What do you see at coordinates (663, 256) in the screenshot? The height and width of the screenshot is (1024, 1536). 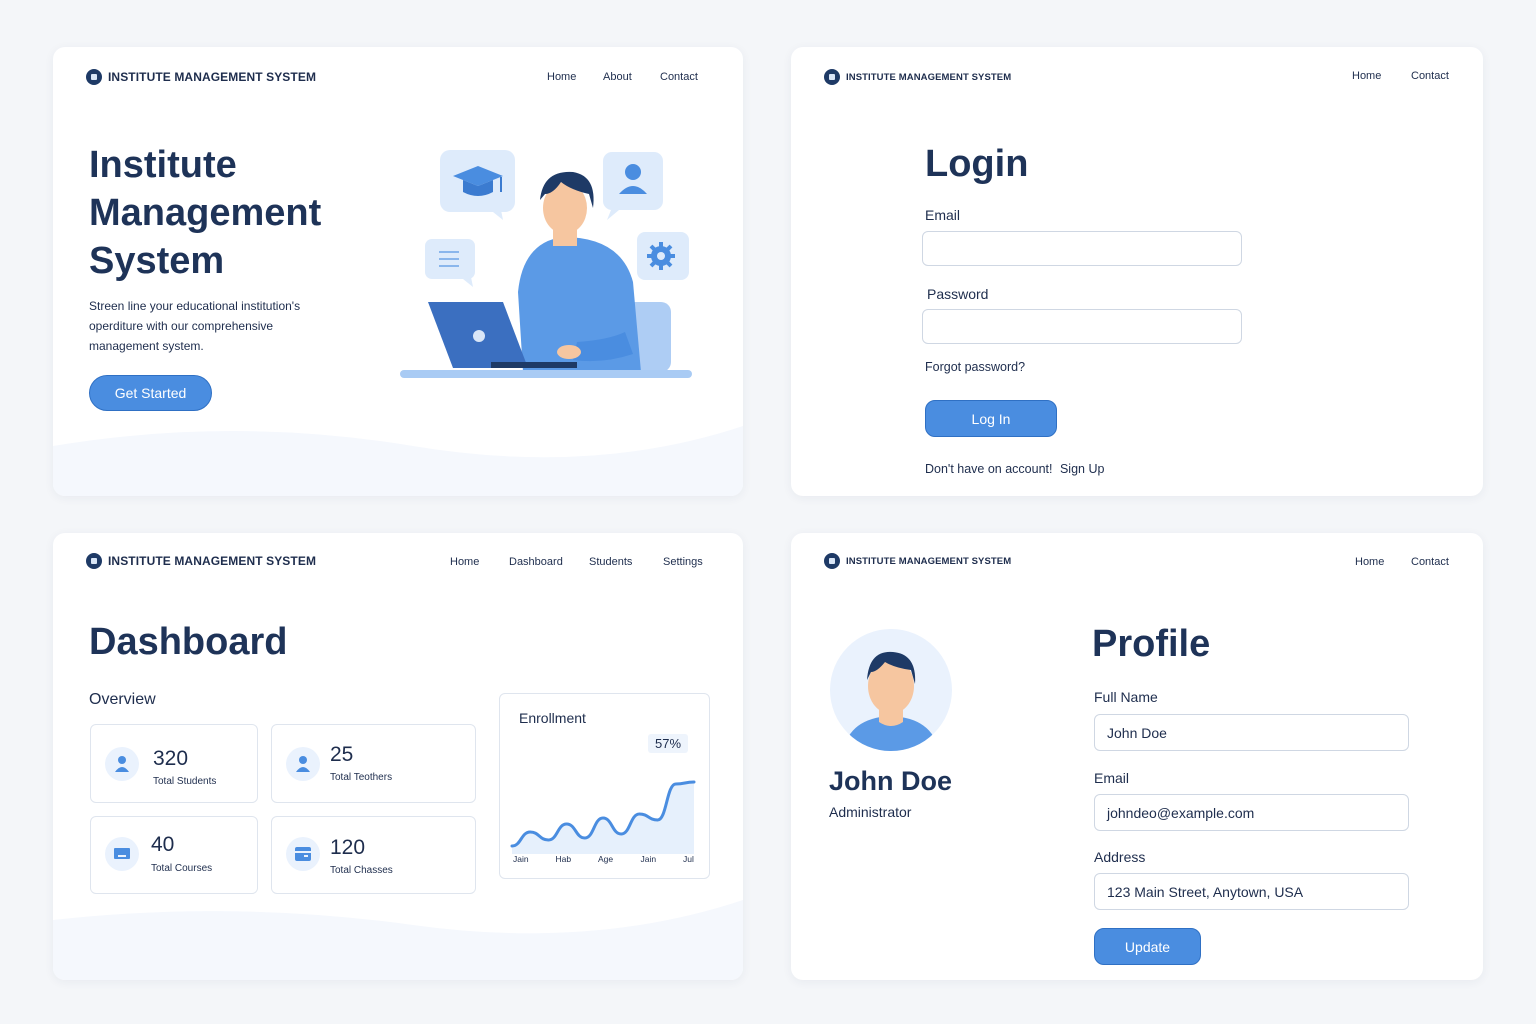 I see `gear-bubble-icon` at bounding box center [663, 256].